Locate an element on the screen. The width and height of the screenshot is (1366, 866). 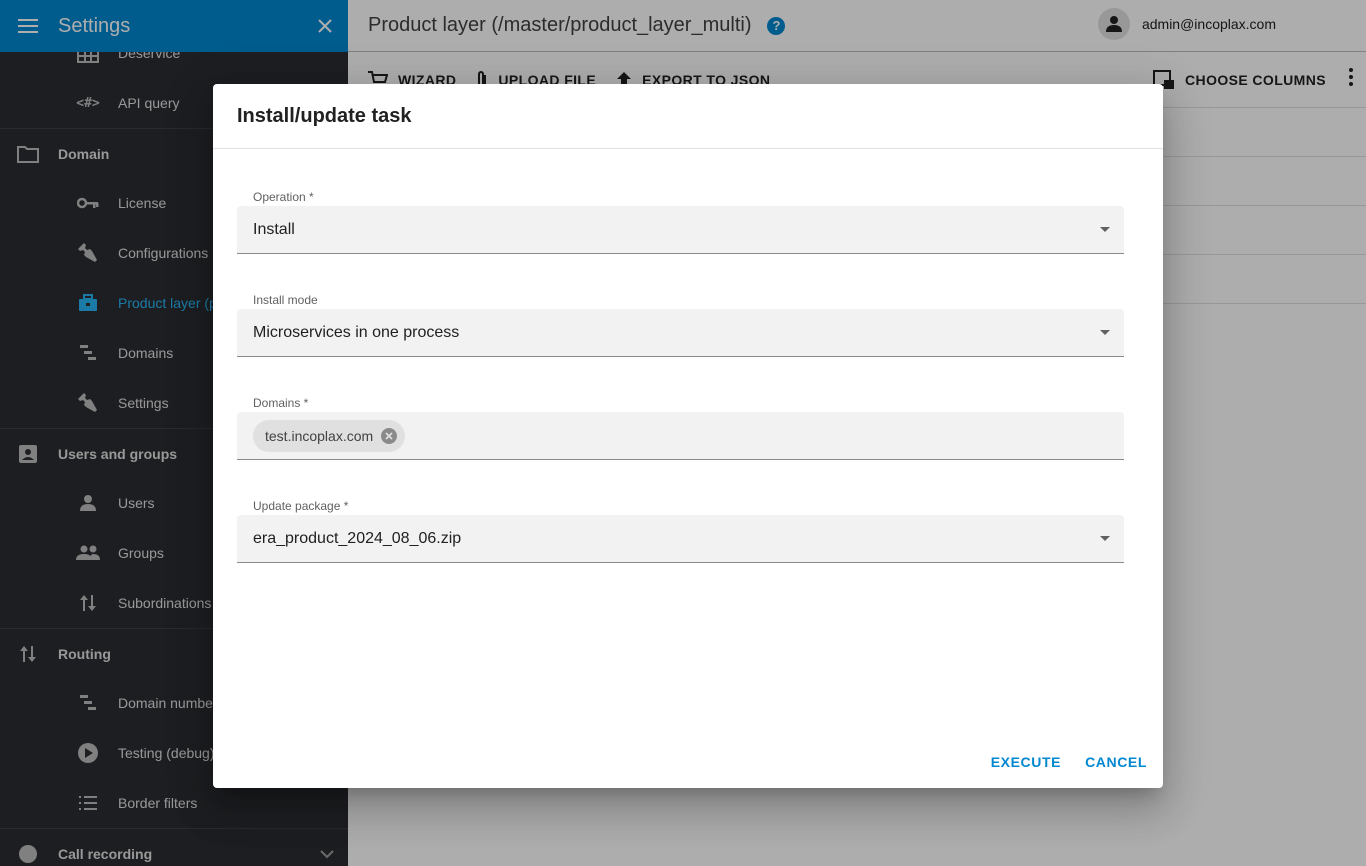
operation-field: Operation * Install is located at coordinates (680, 221).